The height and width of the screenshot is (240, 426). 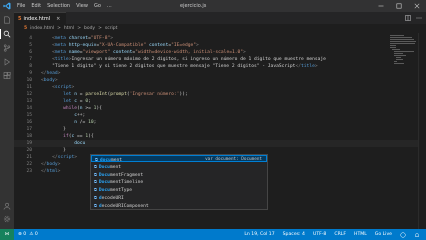 I want to click on run-debug-icon, so click(x=7, y=62).